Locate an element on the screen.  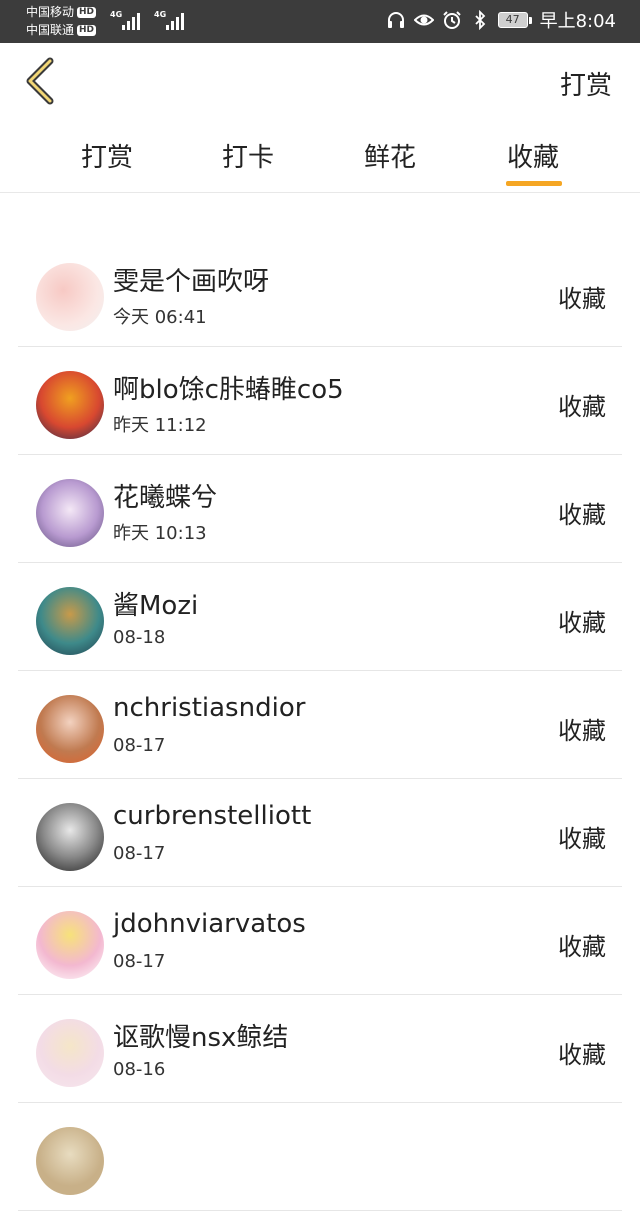
alarm-icon is located at coordinates (451, 20).